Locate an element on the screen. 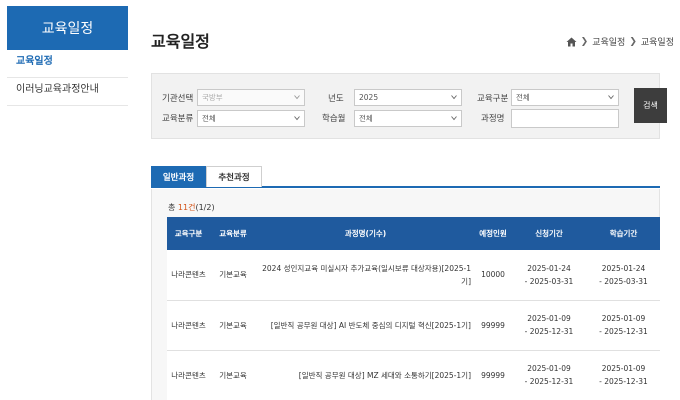 This screenshot has width=680, height=400. col-header-course: 과정명(기수) is located at coordinates (365, 233).